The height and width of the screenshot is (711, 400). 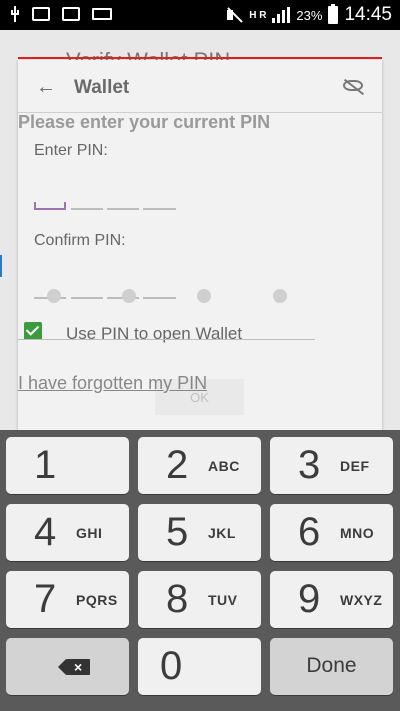 I want to click on clock: 14:45, so click(x=368, y=14).